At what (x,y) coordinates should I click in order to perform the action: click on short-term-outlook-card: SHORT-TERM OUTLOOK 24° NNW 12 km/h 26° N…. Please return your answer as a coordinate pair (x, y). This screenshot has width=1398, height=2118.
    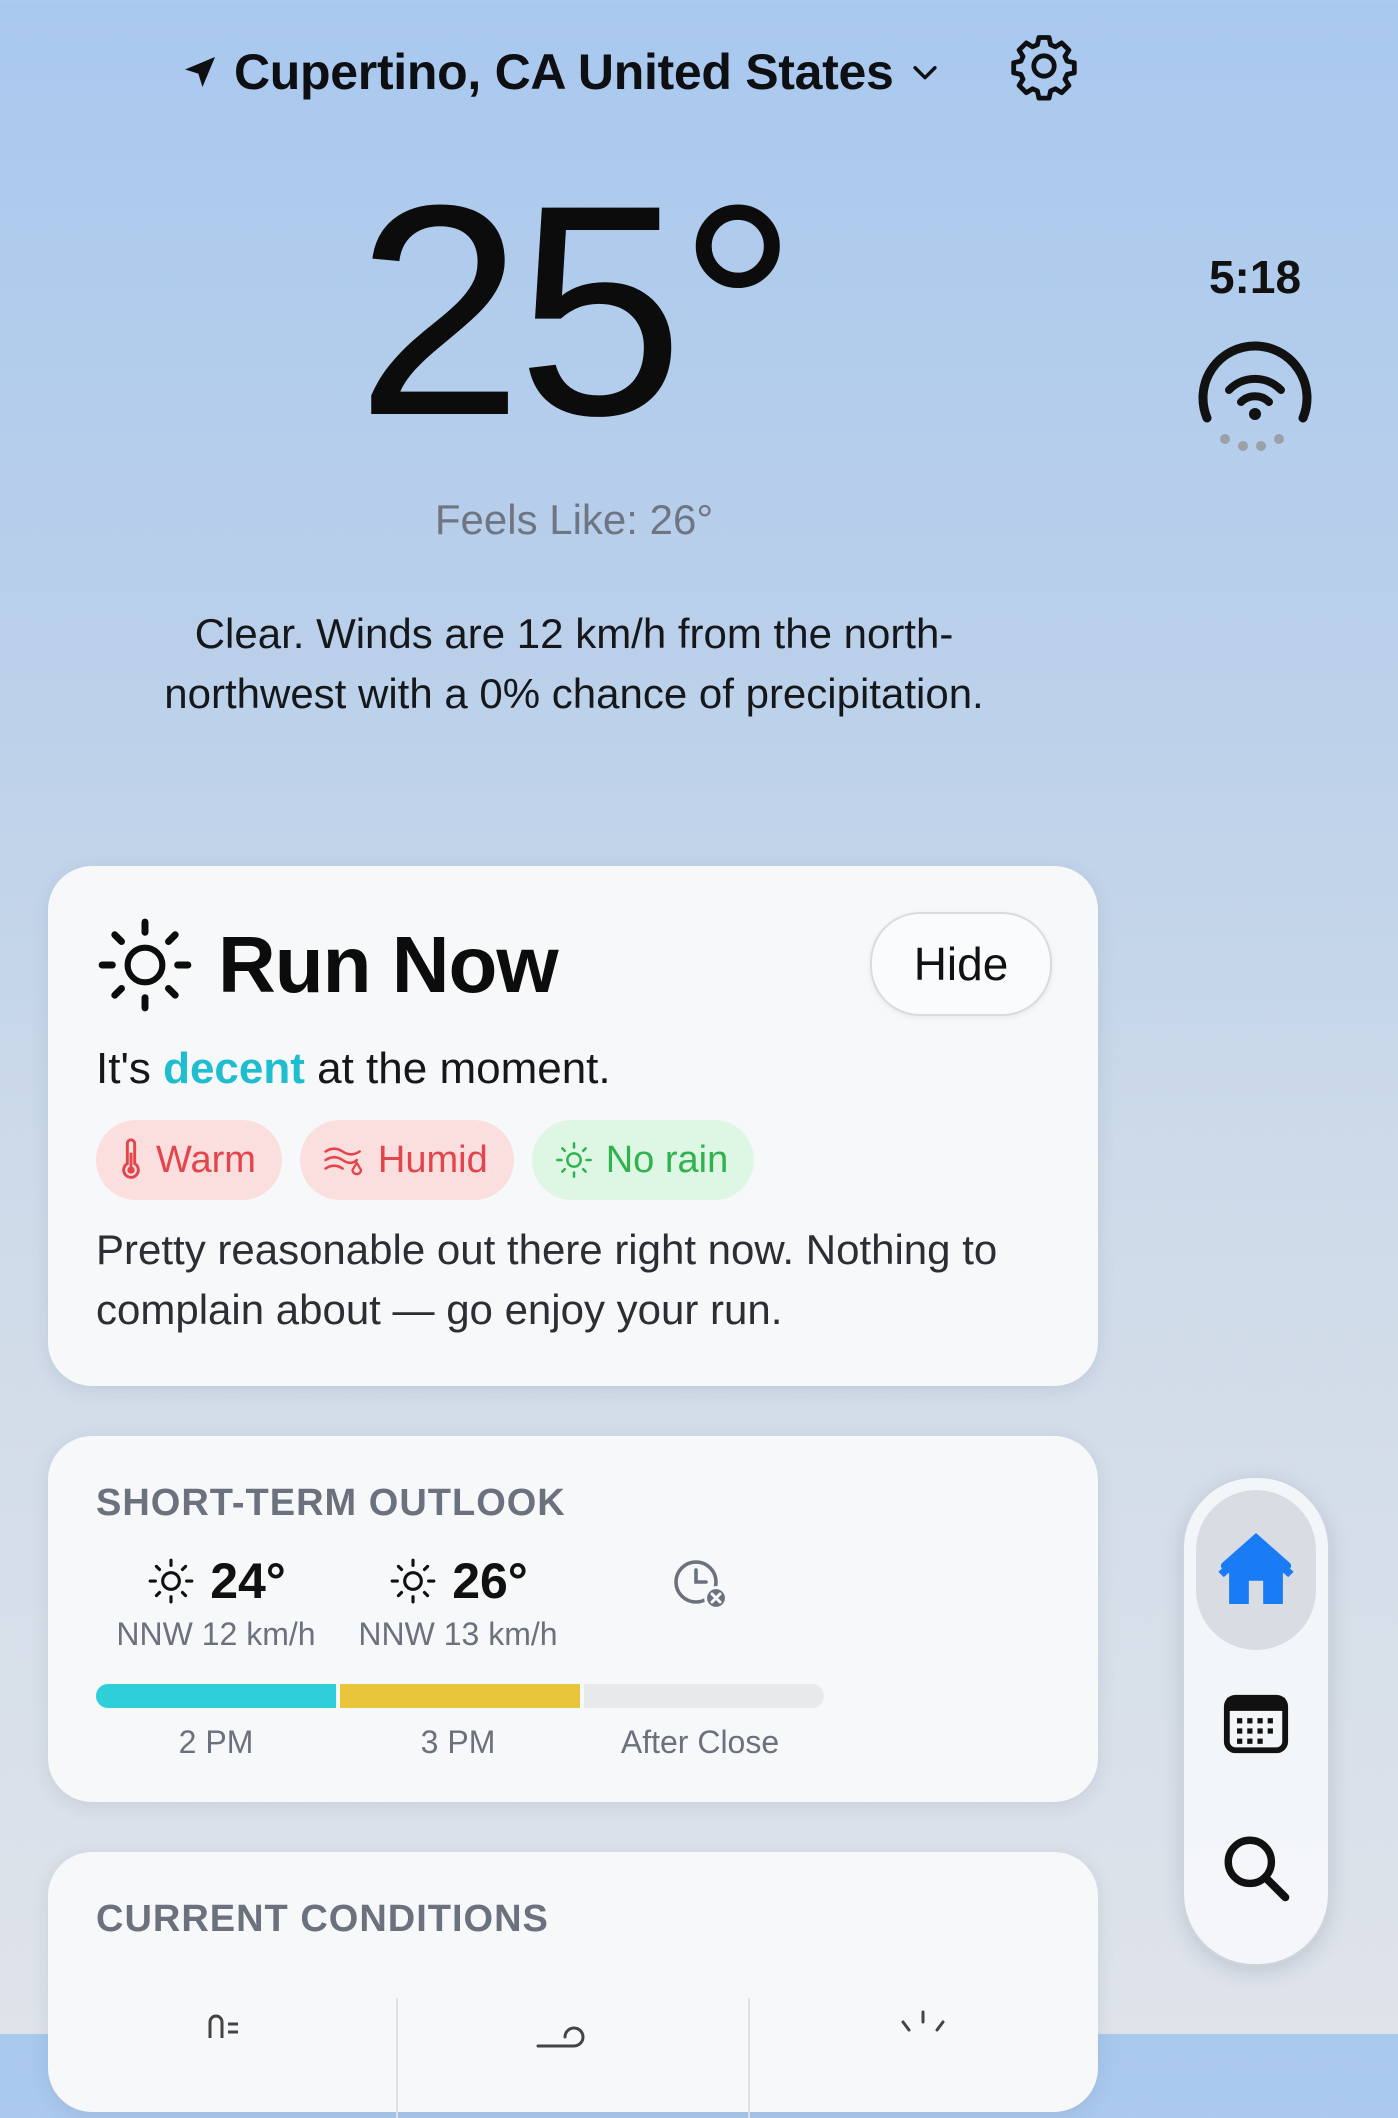
    Looking at the image, I should click on (573, 1619).